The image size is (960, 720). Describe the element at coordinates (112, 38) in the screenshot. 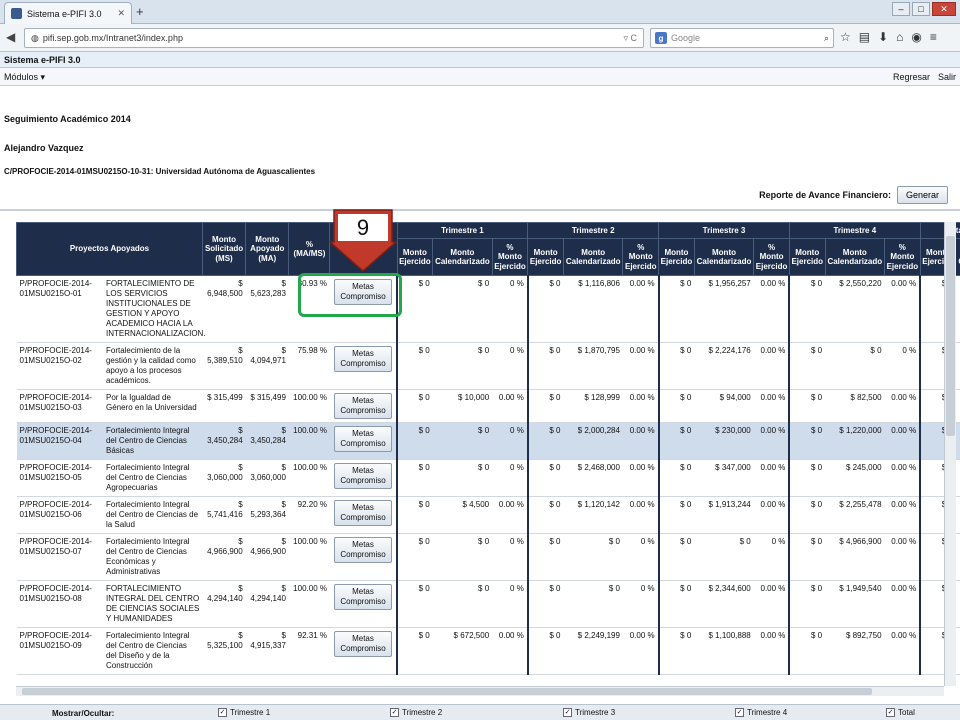

I see `url-text: pifi.sep.gob.mx/Intranet3/index.php` at that location.